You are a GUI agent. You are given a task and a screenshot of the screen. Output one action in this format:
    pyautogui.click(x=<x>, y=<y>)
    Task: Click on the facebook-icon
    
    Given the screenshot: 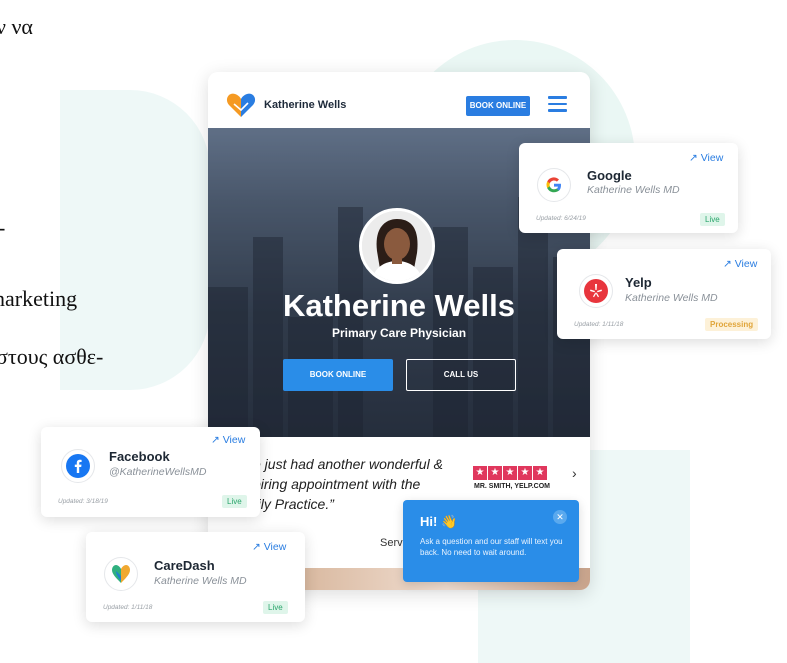 What is the action you would take?
    pyautogui.click(x=78, y=466)
    